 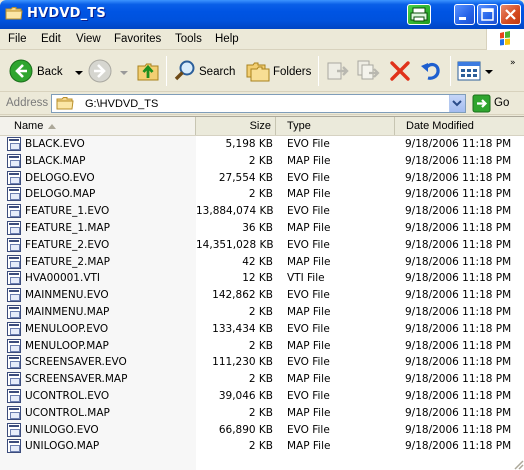 What do you see at coordinates (236, 126) in the screenshot?
I see `column-size: Size` at bounding box center [236, 126].